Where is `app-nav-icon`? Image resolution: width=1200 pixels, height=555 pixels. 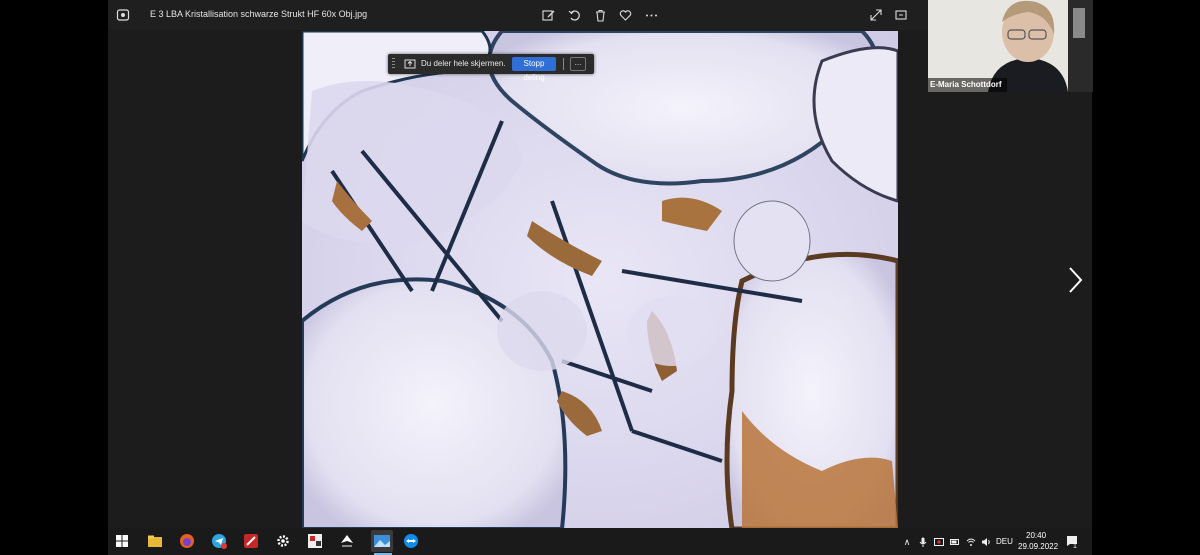 app-nav-icon is located at coordinates (347, 541).